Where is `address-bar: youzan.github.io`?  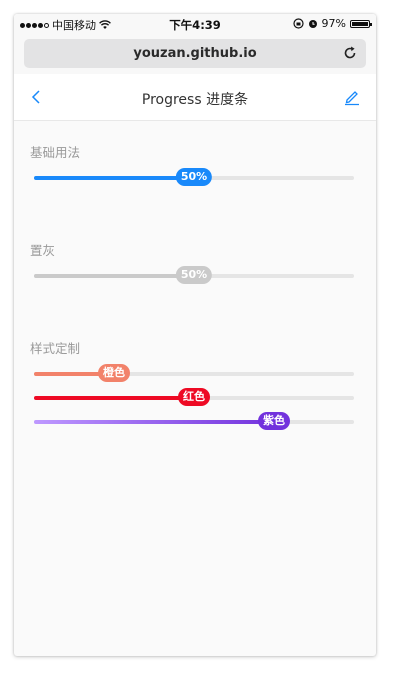
address-bar: youzan.github.io is located at coordinates (195, 53).